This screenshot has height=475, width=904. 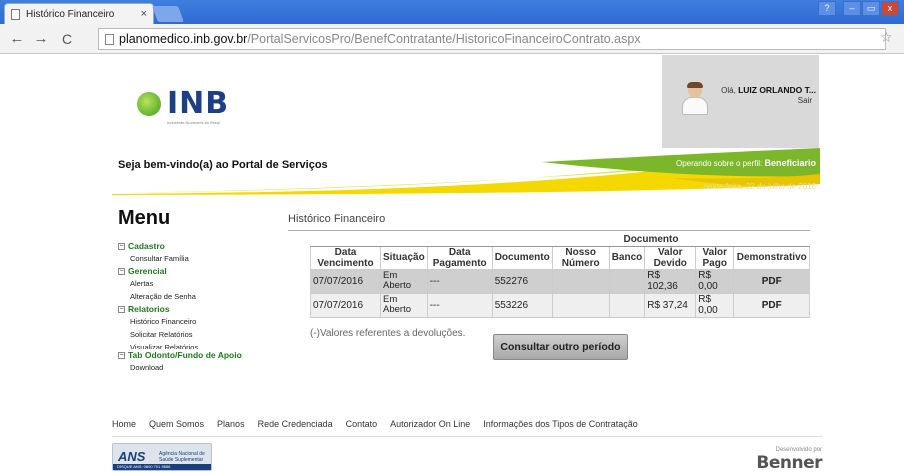 What do you see at coordinates (720, 163) in the screenshot?
I see `profile-prefix: Operando sobre o perfil:` at bounding box center [720, 163].